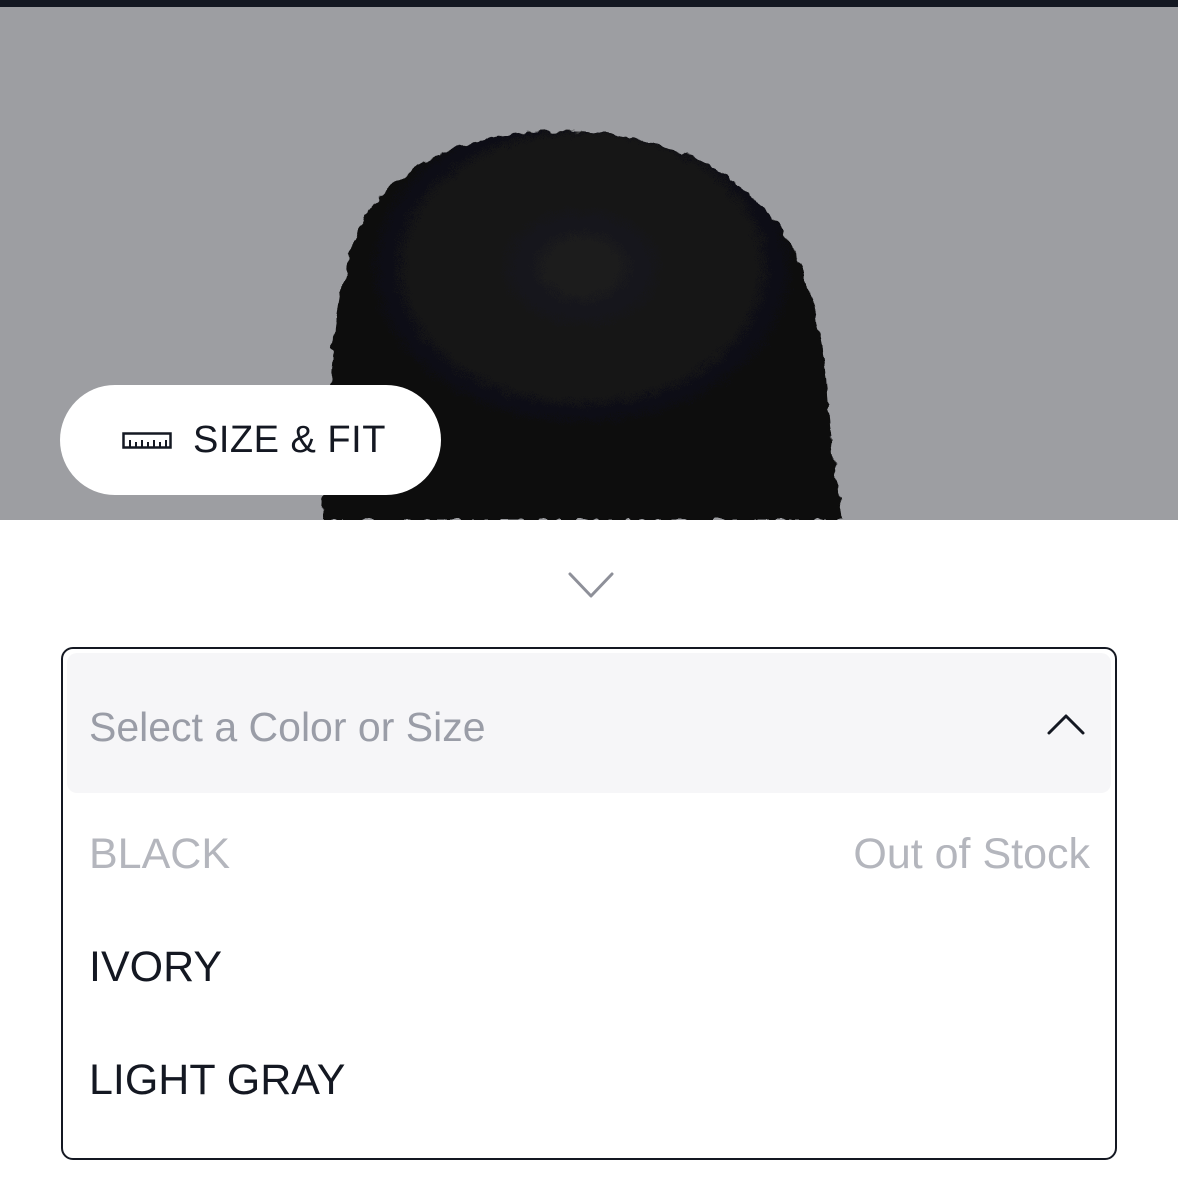 This screenshot has width=1178, height=1178. What do you see at coordinates (156, 967) in the screenshot?
I see `option-label: IVORY` at bounding box center [156, 967].